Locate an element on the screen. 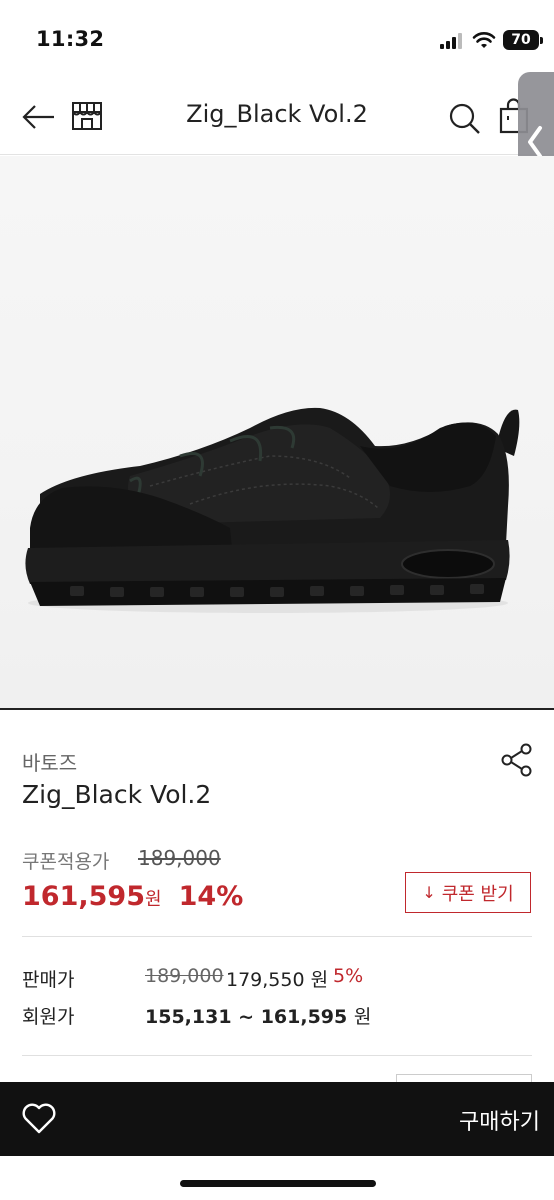  sale-price: 179,550 원 is located at coordinates (277, 980).